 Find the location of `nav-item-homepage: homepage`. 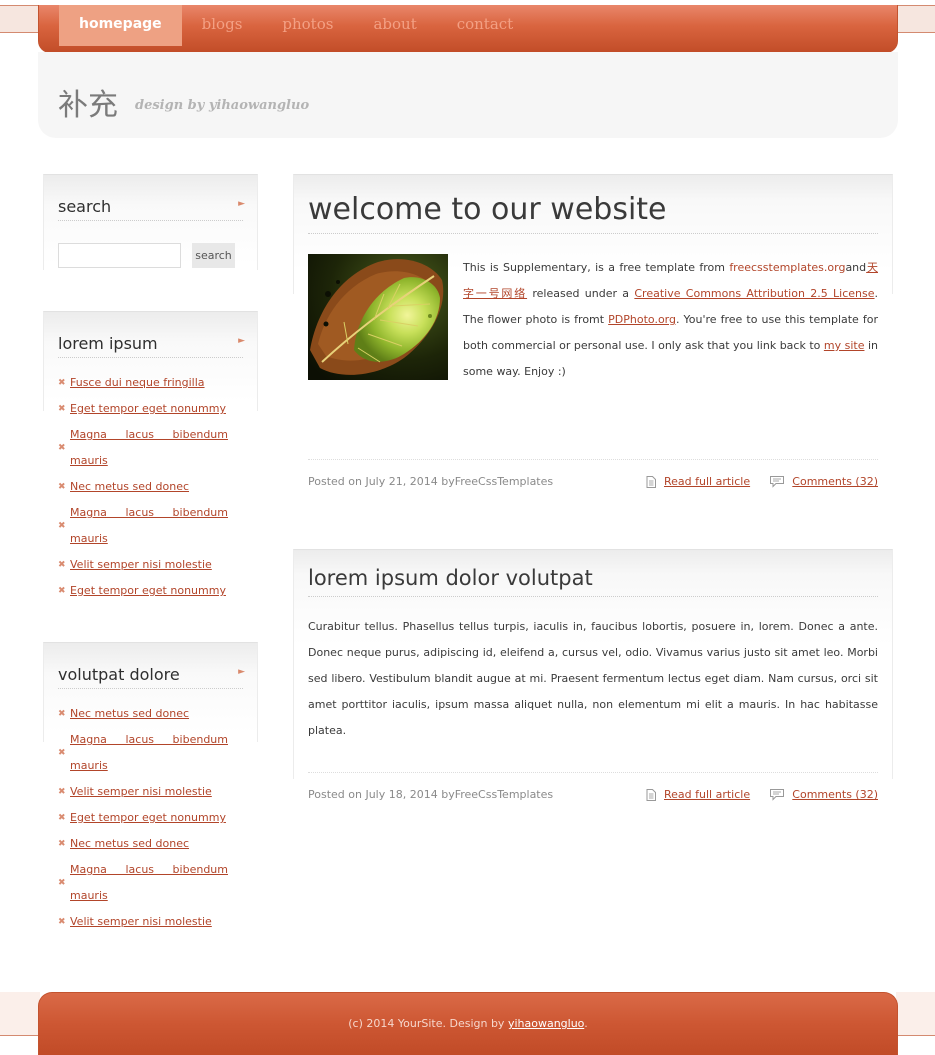

nav-item-homepage: homepage is located at coordinates (120, 25).